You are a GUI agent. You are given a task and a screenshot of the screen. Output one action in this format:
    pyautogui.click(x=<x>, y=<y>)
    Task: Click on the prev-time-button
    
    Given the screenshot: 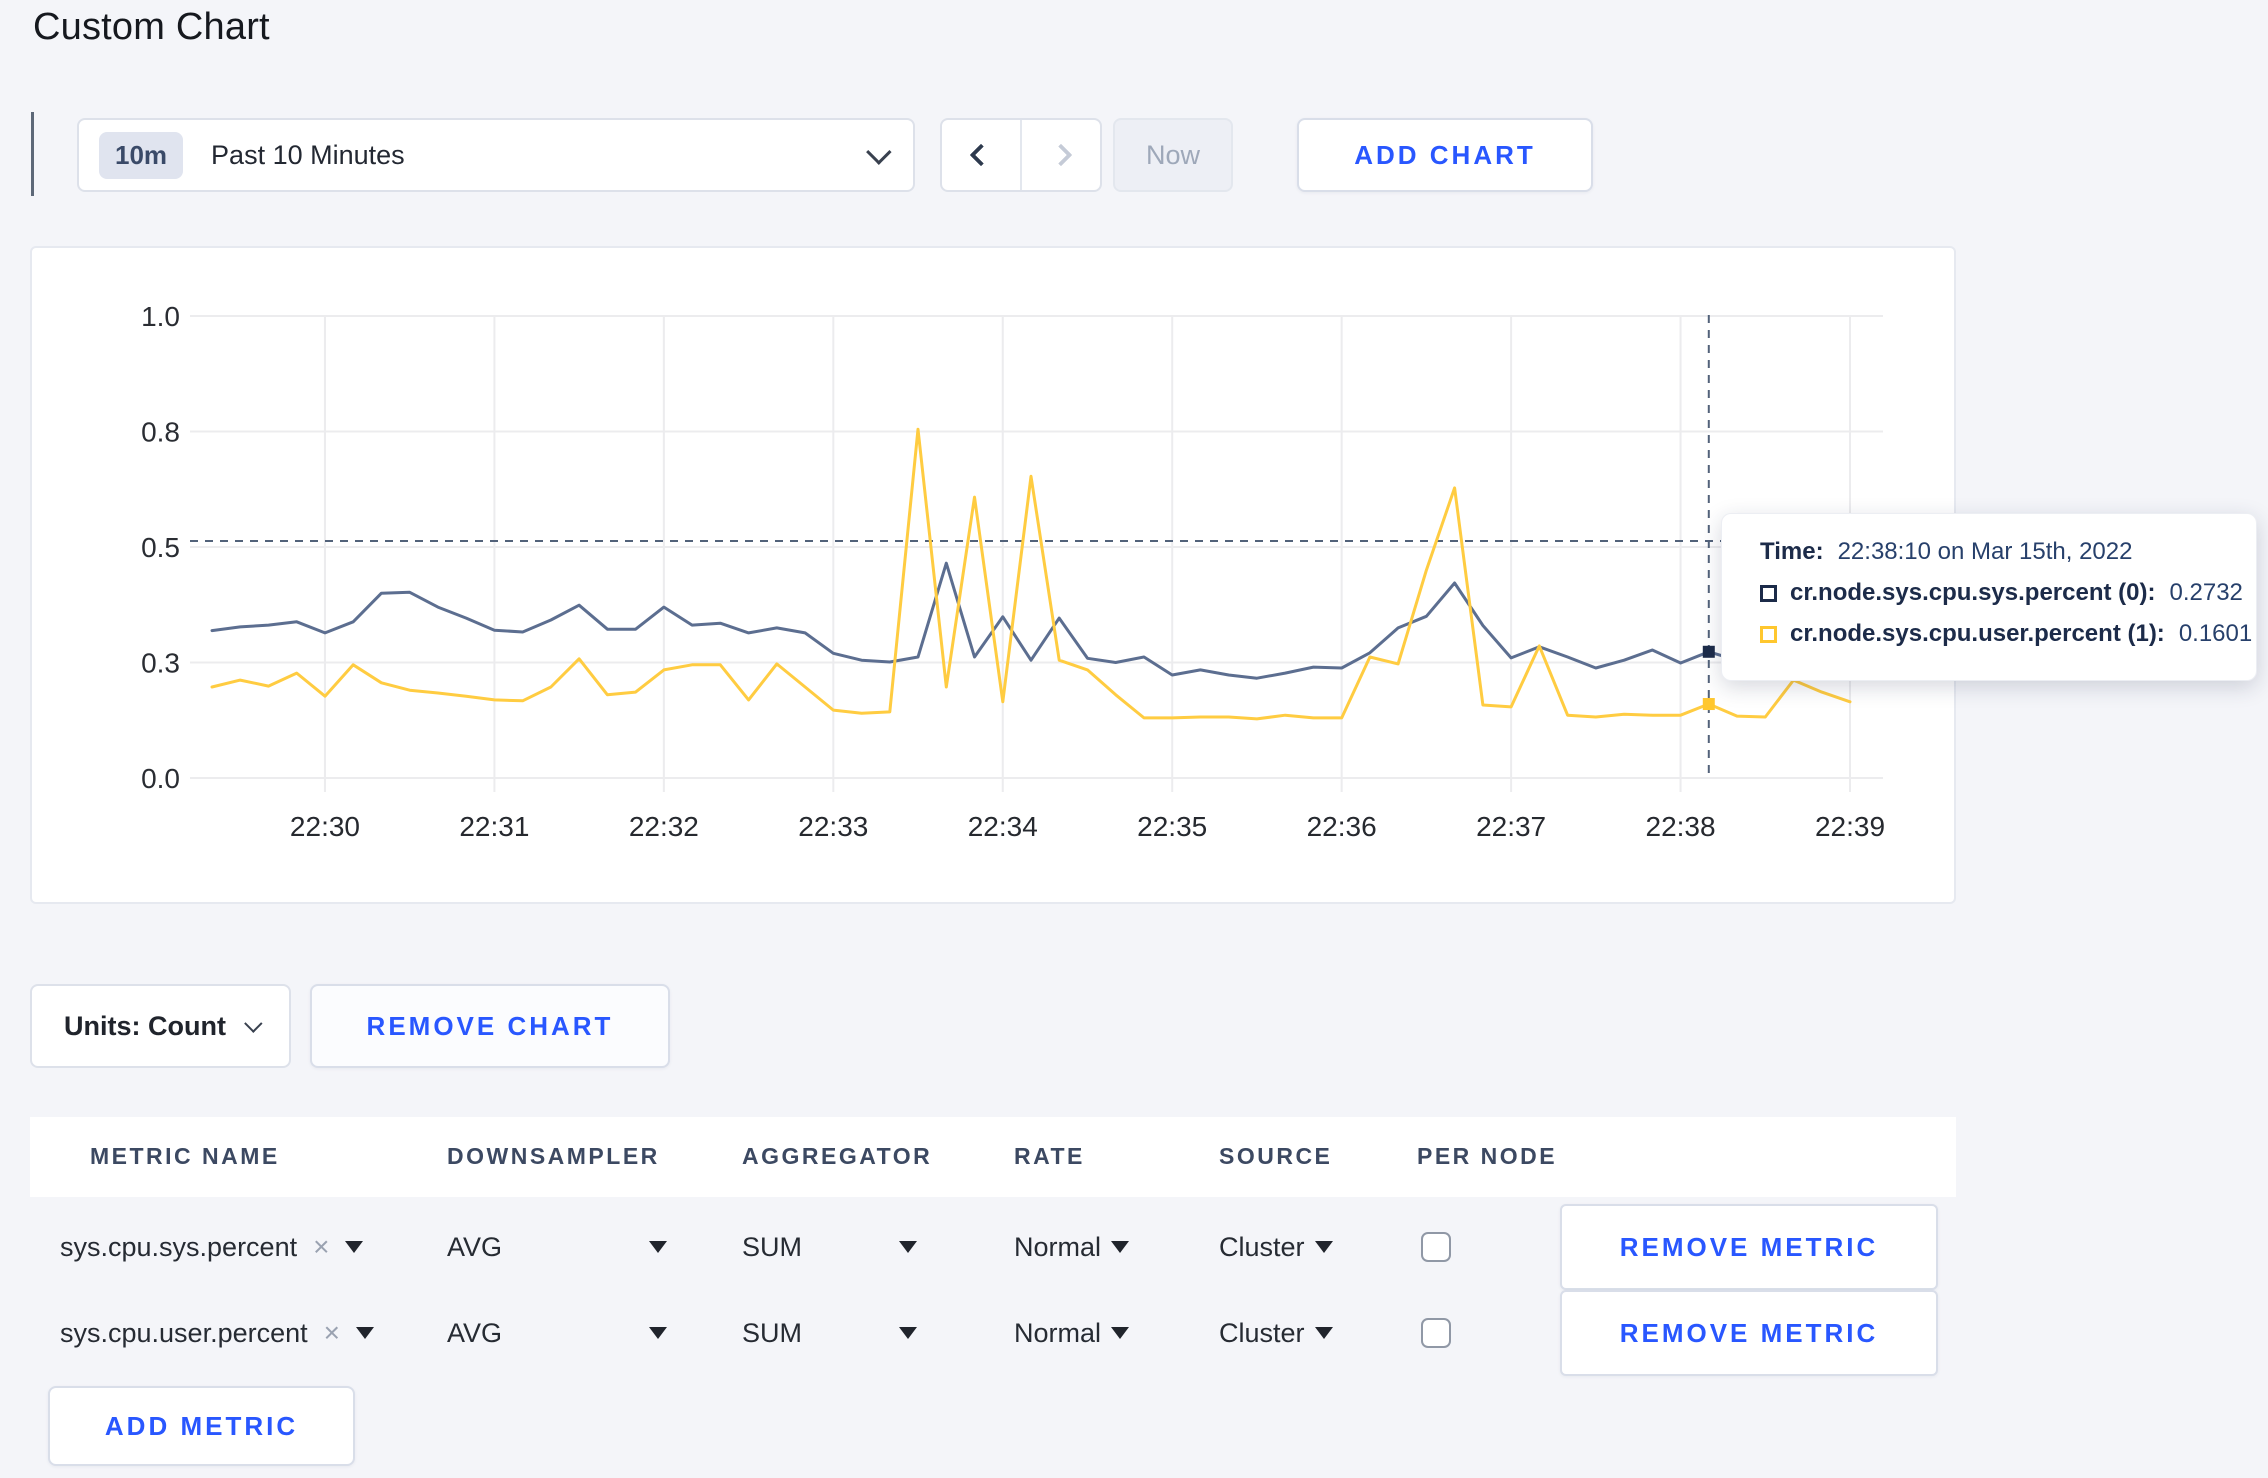 What is the action you would take?
    pyautogui.click(x=981, y=155)
    